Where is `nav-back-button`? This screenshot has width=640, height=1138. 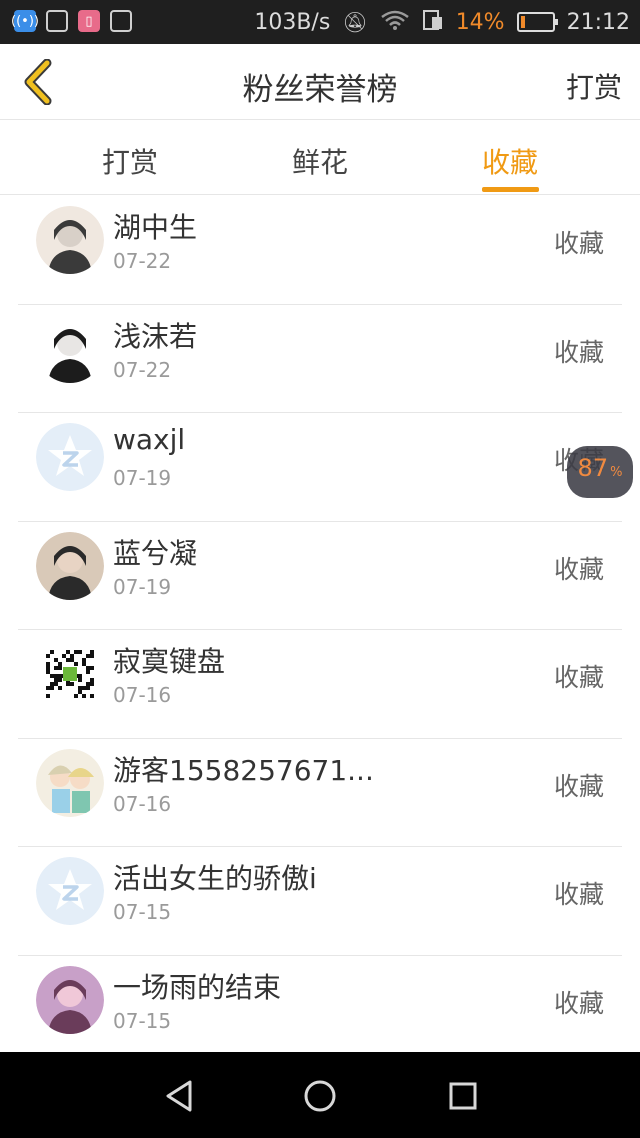
nav-back-button is located at coordinates (179, 1096).